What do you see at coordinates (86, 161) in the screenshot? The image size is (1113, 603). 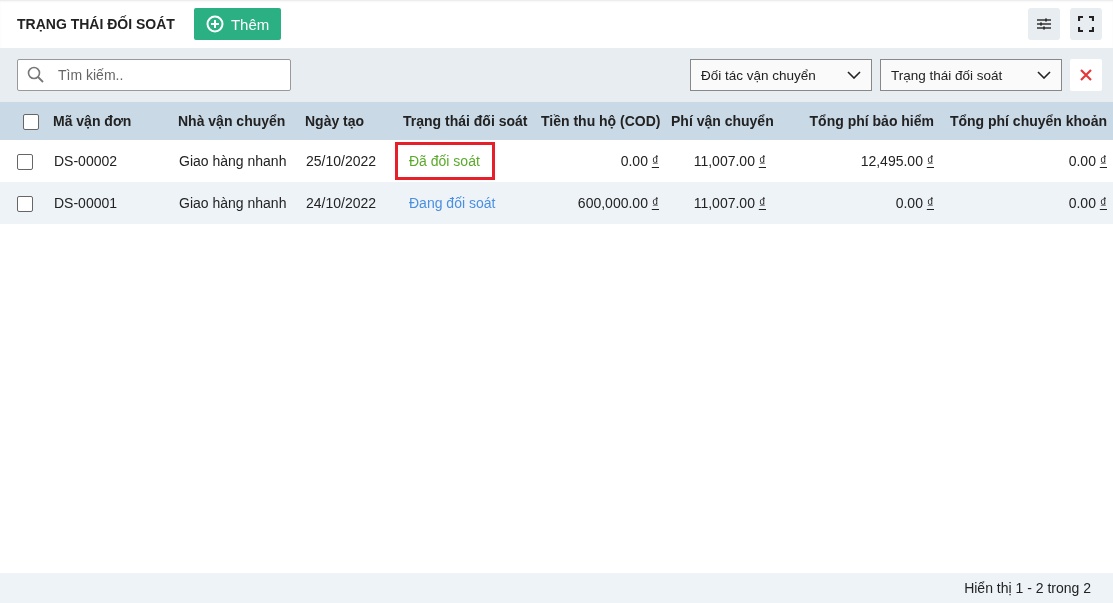 I see `table-cell: DS-00002` at bounding box center [86, 161].